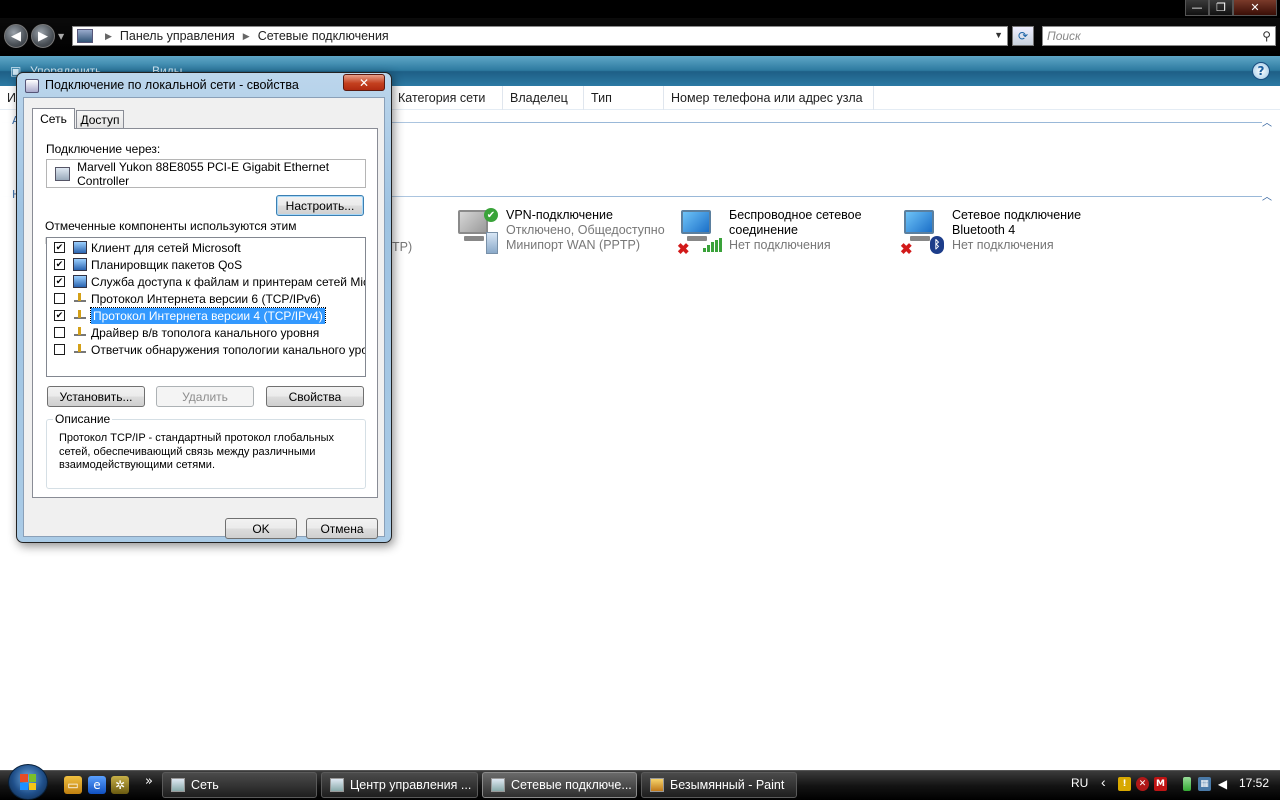  I want to click on ok-button: OK, so click(261, 528).